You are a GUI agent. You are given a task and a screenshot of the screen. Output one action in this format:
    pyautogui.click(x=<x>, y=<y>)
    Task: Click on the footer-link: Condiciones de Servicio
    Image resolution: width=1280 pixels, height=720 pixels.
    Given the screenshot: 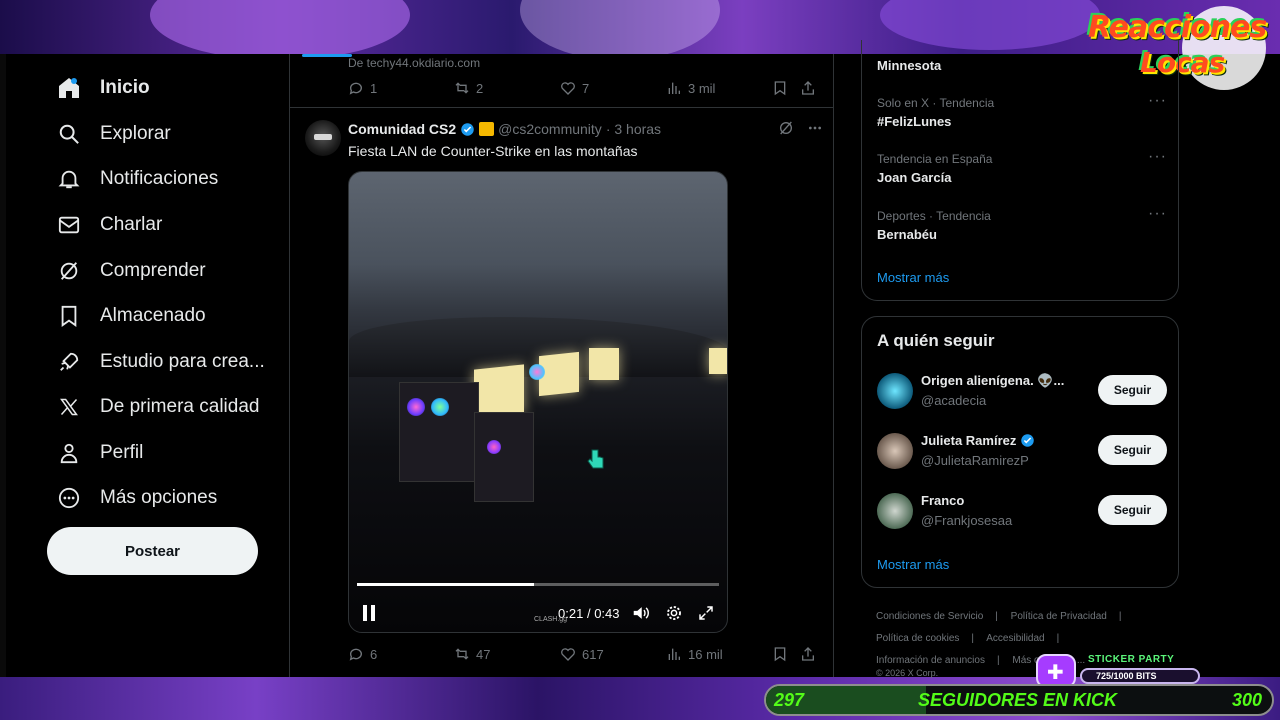 What is the action you would take?
    pyautogui.click(x=929, y=616)
    